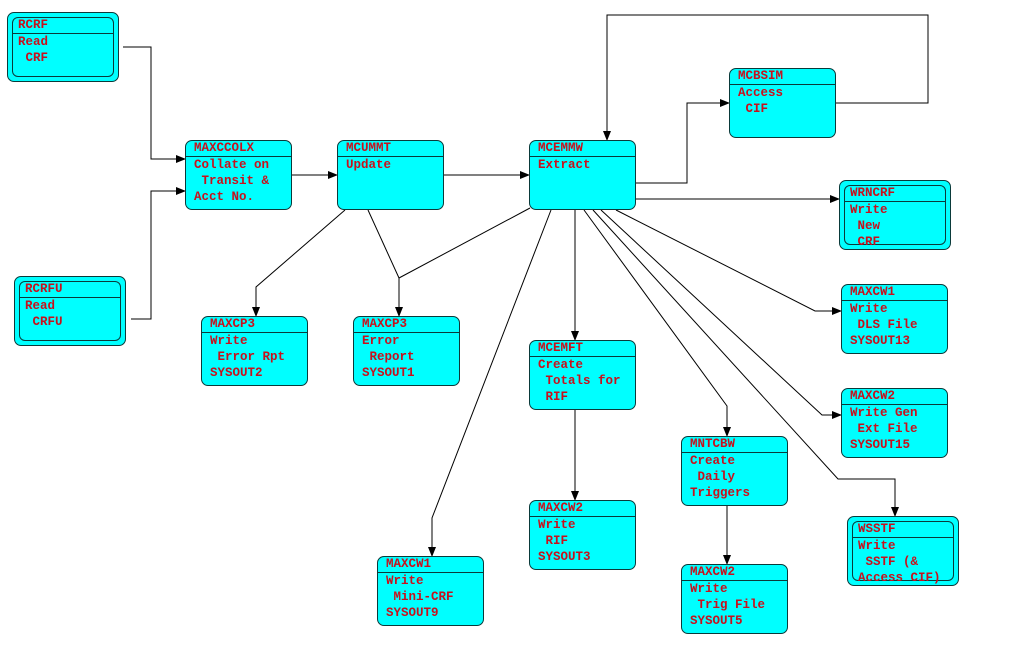 The height and width of the screenshot is (649, 1009). What do you see at coordinates (381, 341) in the screenshot?
I see `node-description-line: Error` at bounding box center [381, 341].